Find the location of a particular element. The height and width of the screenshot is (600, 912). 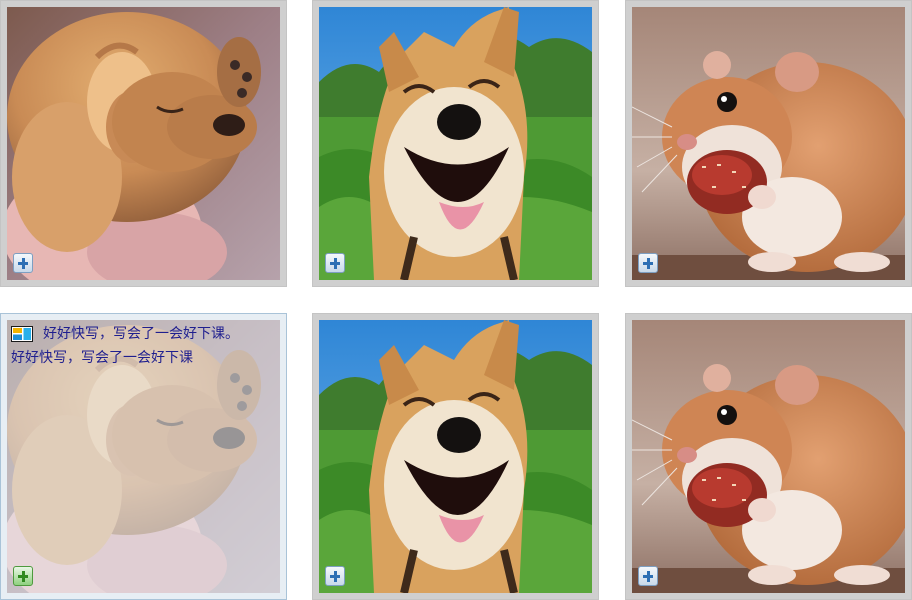

hover-caption: 好好快写，写会了一会好下课。 好好快写，写会了一会好下课 is located at coordinates (143, 346).